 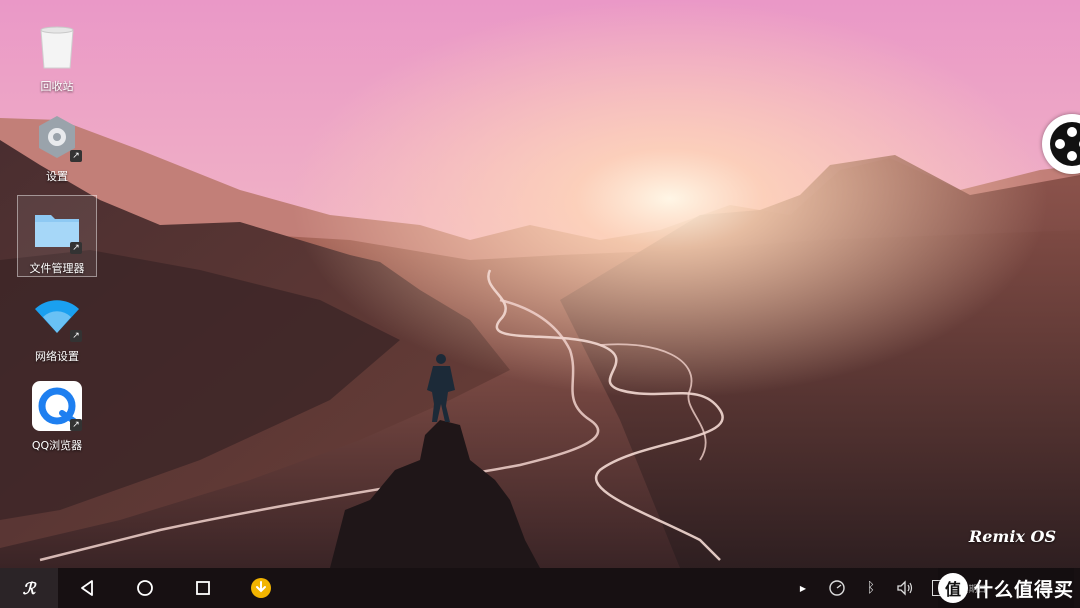 I want to click on browser-icon: ↗, so click(x=57, y=406).